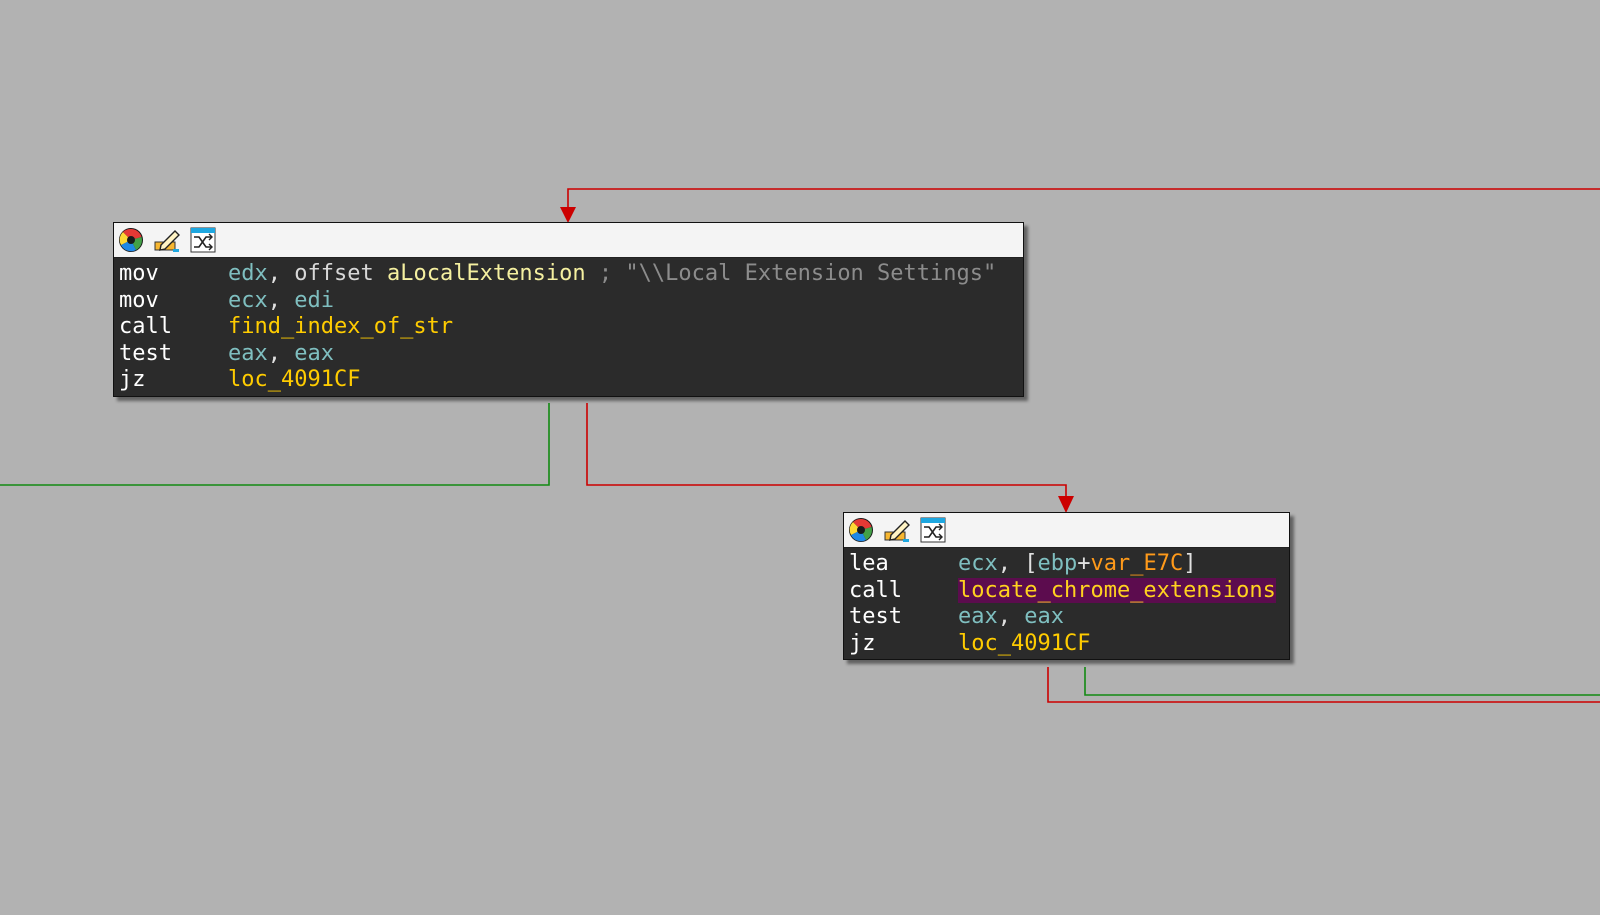 The width and height of the screenshot is (1600, 915). I want to click on block-2-header, so click(1066, 530).